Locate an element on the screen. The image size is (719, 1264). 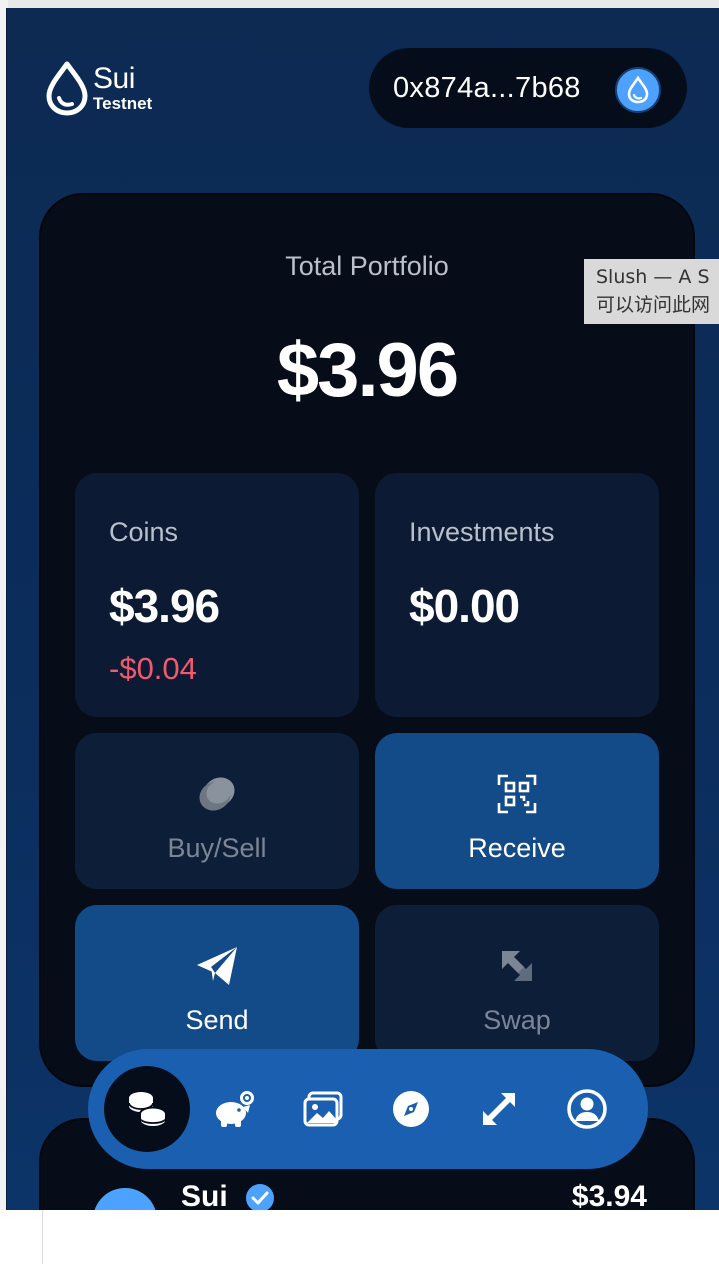
network-label: Testnet is located at coordinates (123, 103).